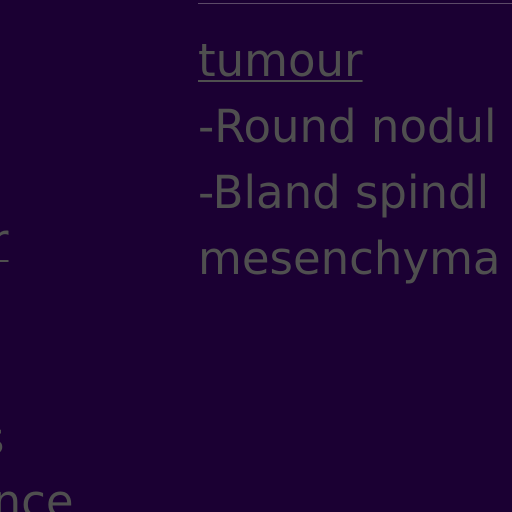 Image resolution: width=512 pixels, height=512 pixels. What do you see at coordinates (280, 60) in the screenshot?
I see `tumour-heading: tumour` at bounding box center [280, 60].